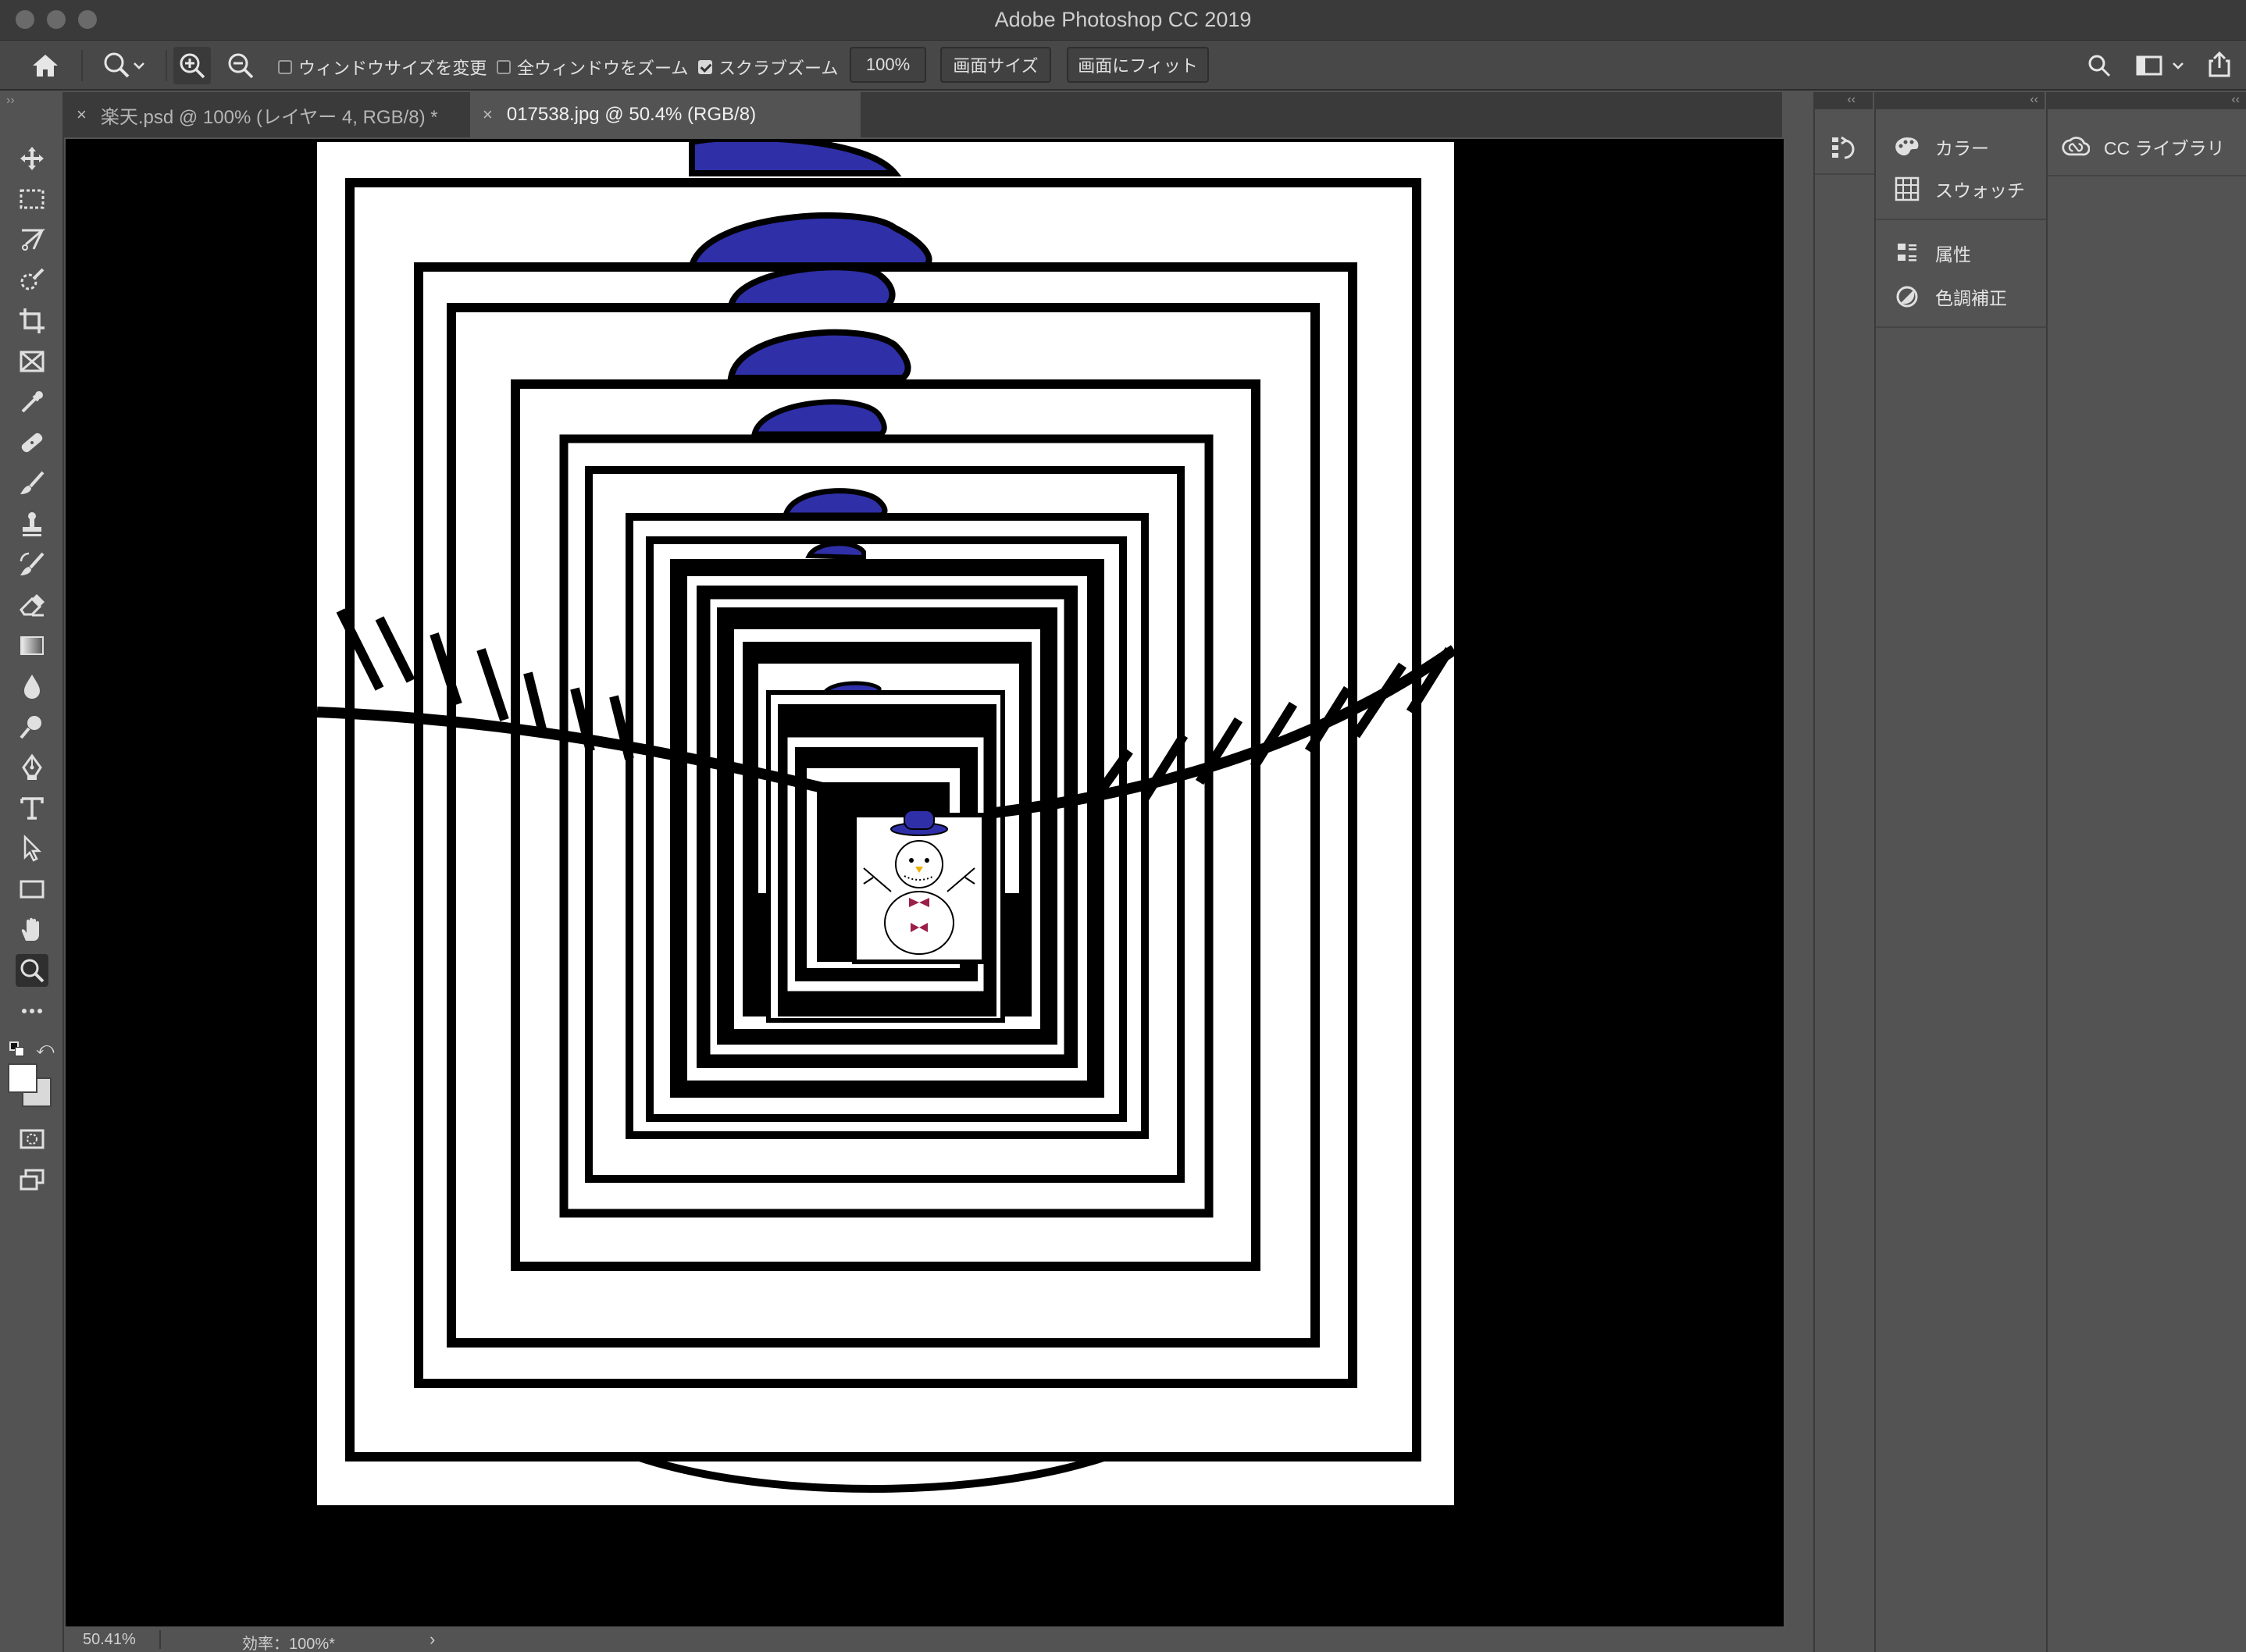 This screenshot has width=2246, height=1652. What do you see at coordinates (17, 1049) in the screenshot?
I see `default-colors-icon` at bounding box center [17, 1049].